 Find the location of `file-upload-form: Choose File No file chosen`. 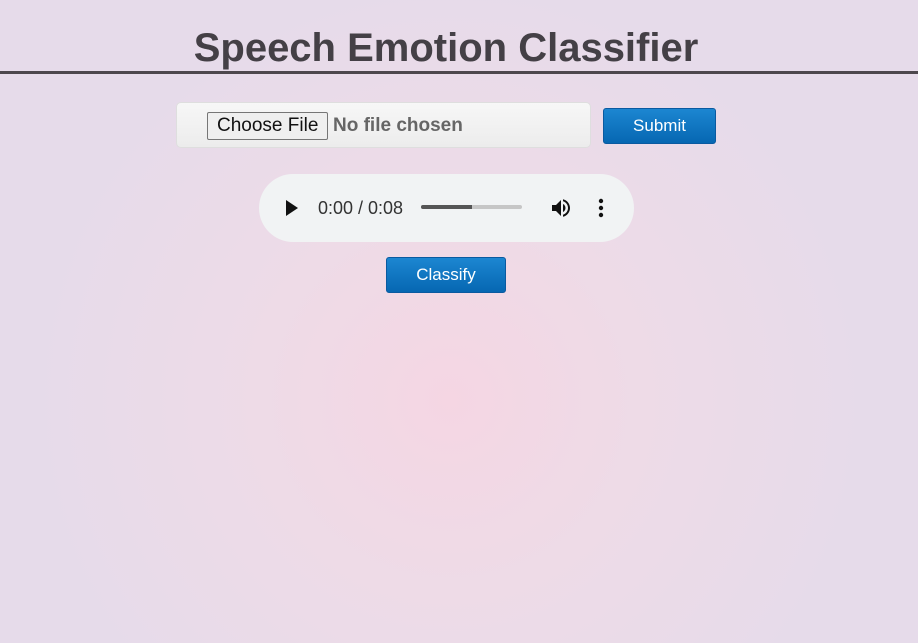

file-upload-form: Choose File No file chosen is located at coordinates (383, 125).